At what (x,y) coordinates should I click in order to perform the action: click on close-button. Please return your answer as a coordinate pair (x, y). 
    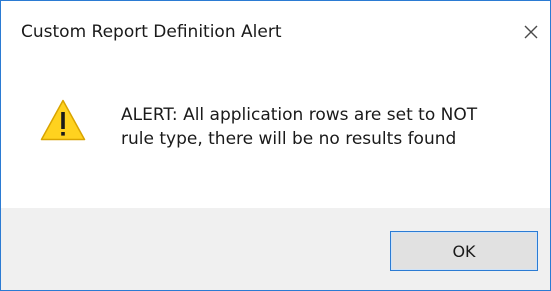
    Looking at the image, I should click on (531, 32).